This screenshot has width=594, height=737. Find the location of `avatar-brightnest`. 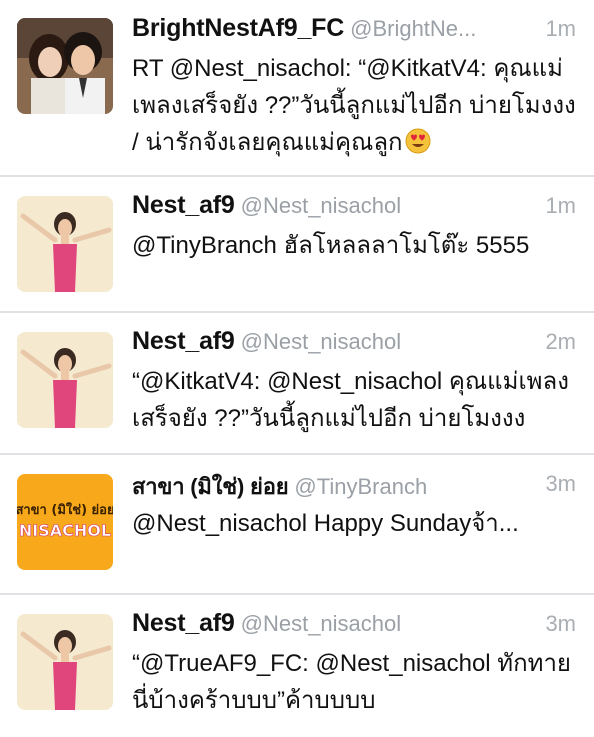

avatar-brightnest is located at coordinates (65, 66).